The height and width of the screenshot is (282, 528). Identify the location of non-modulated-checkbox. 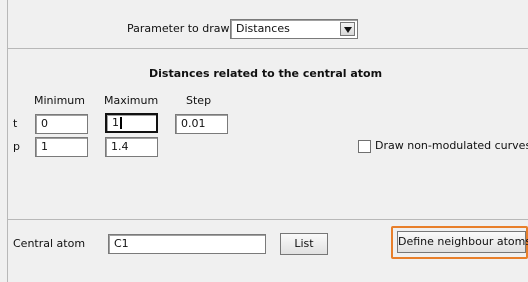
(364, 146).